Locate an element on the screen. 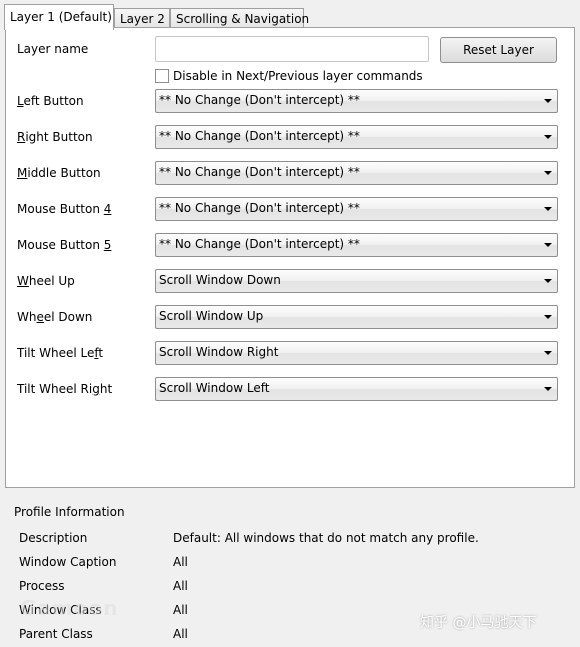 The height and width of the screenshot is (647, 580). right-button-select: ** No Change (Don't intercept) ** is located at coordinates (356, 137).